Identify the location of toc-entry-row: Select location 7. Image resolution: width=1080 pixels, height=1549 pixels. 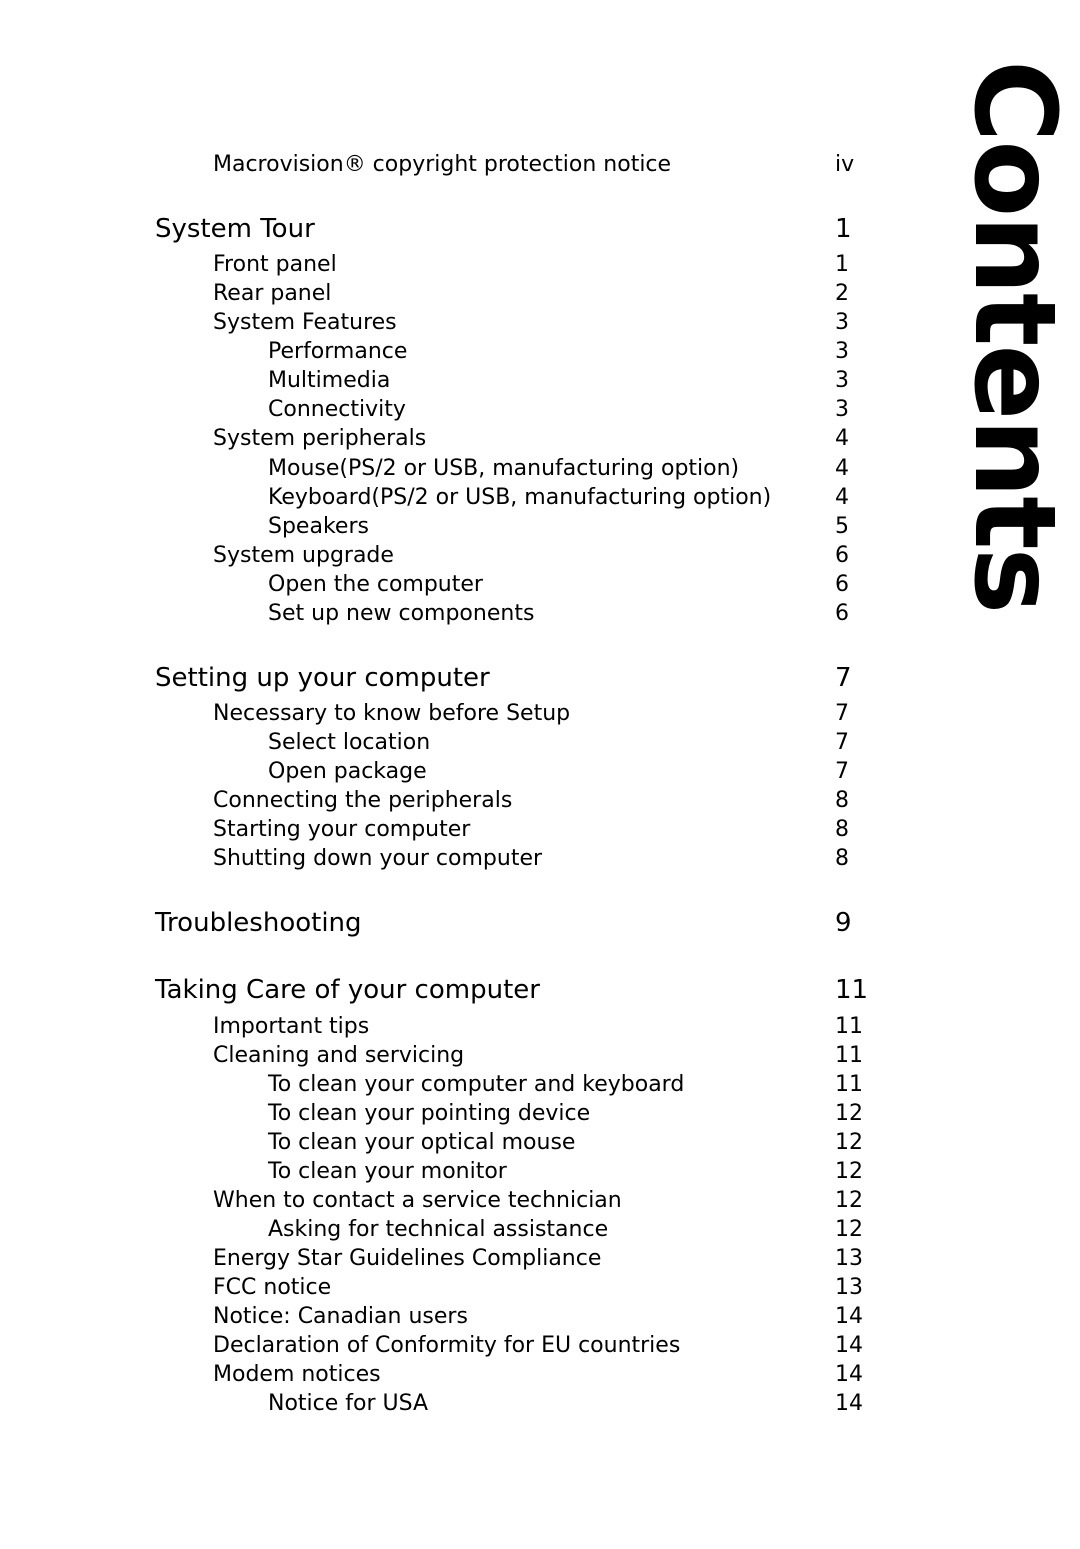
(502, 742).